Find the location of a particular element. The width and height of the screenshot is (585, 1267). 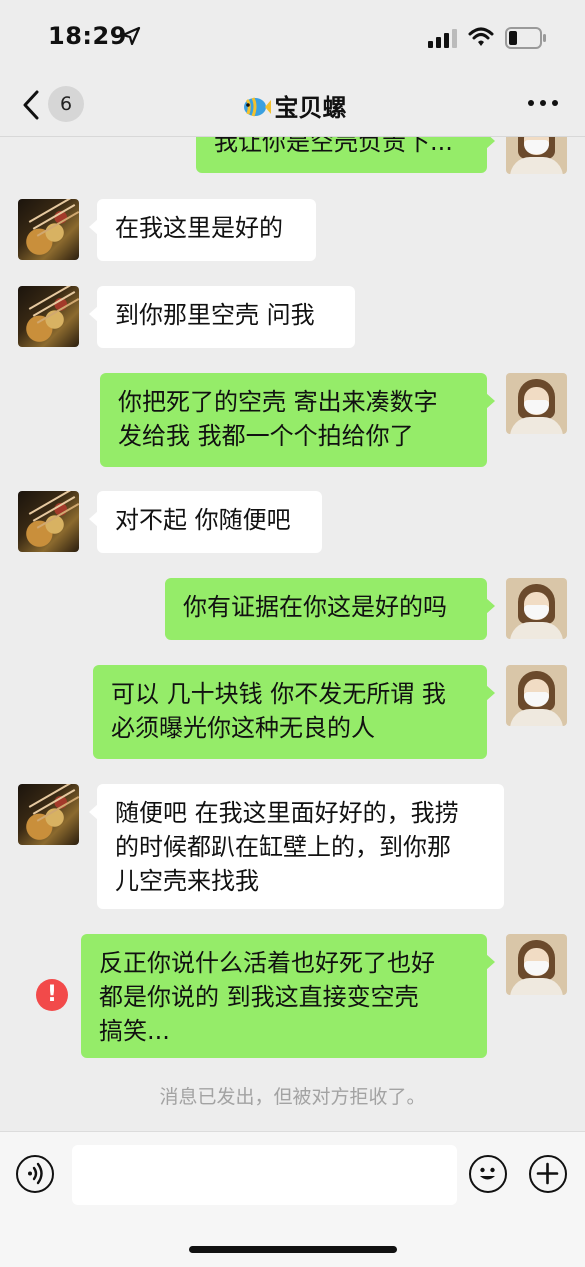

more-options-button is located at coordinates (543, 104).